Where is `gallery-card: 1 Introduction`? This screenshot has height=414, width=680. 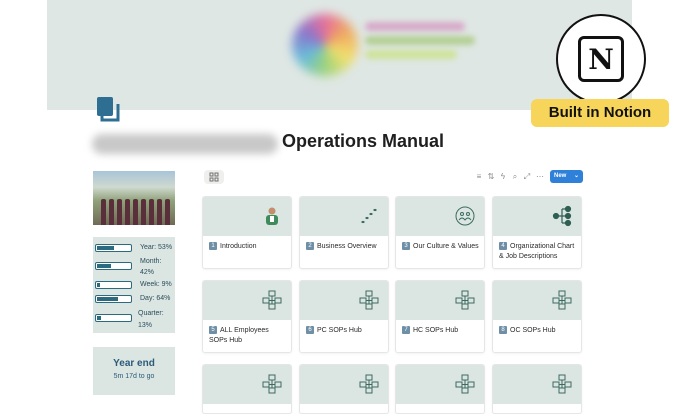 gallery-card: 1 Introduction is located at coordinates (247, 232).